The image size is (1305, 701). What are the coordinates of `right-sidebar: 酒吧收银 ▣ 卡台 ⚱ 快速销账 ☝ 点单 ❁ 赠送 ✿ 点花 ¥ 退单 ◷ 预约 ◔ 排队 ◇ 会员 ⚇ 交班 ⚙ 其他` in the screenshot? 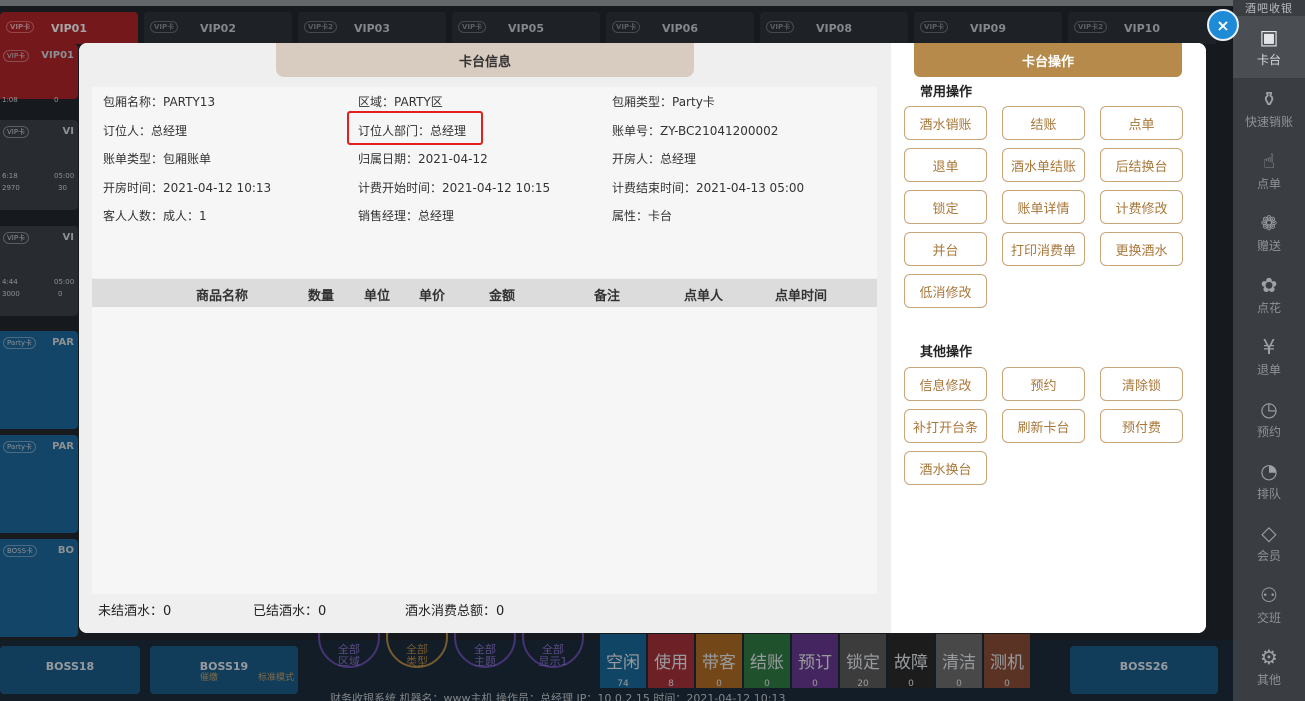 It's located at (1269, 350).